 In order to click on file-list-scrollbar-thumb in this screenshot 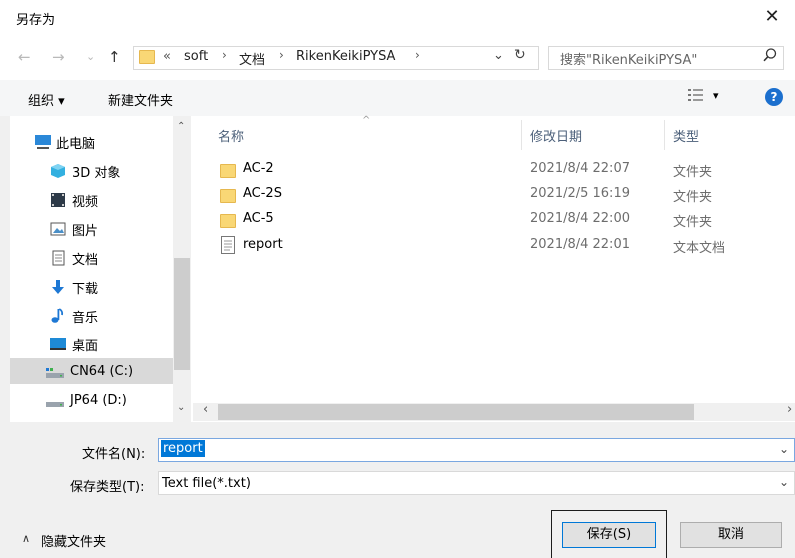, I will do `click(456, 412)`.